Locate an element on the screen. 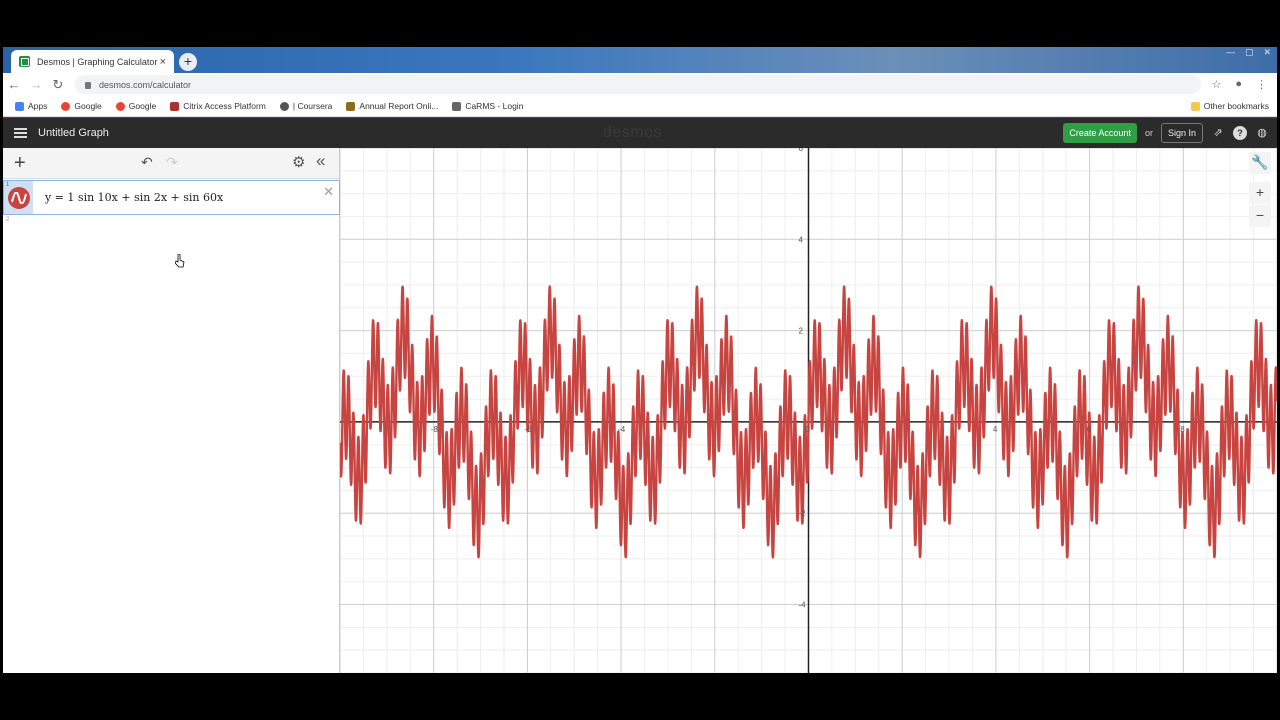 The width and height of the screenshot is (1280, 720). sign-in-button: Sign In is located at coordinates (1181, 133).